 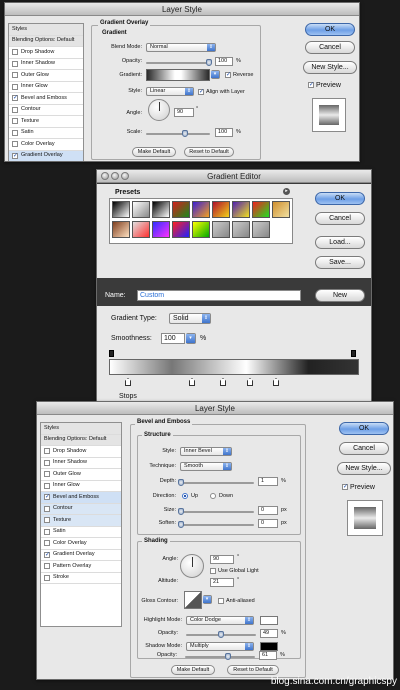 What do you see at coordinates (178, 133) in the screenshot?
I see `scale-slider` at bounding box center [178, 133].